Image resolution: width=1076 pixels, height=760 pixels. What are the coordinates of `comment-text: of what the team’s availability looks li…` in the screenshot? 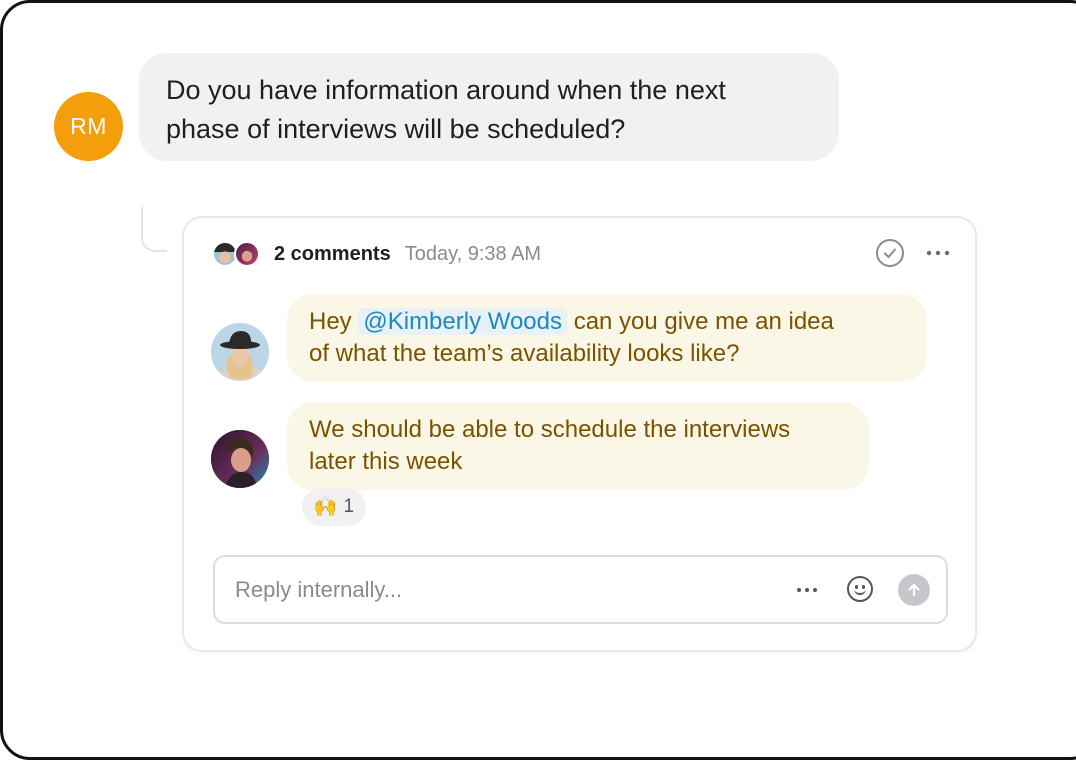 It's located at (524, 353).